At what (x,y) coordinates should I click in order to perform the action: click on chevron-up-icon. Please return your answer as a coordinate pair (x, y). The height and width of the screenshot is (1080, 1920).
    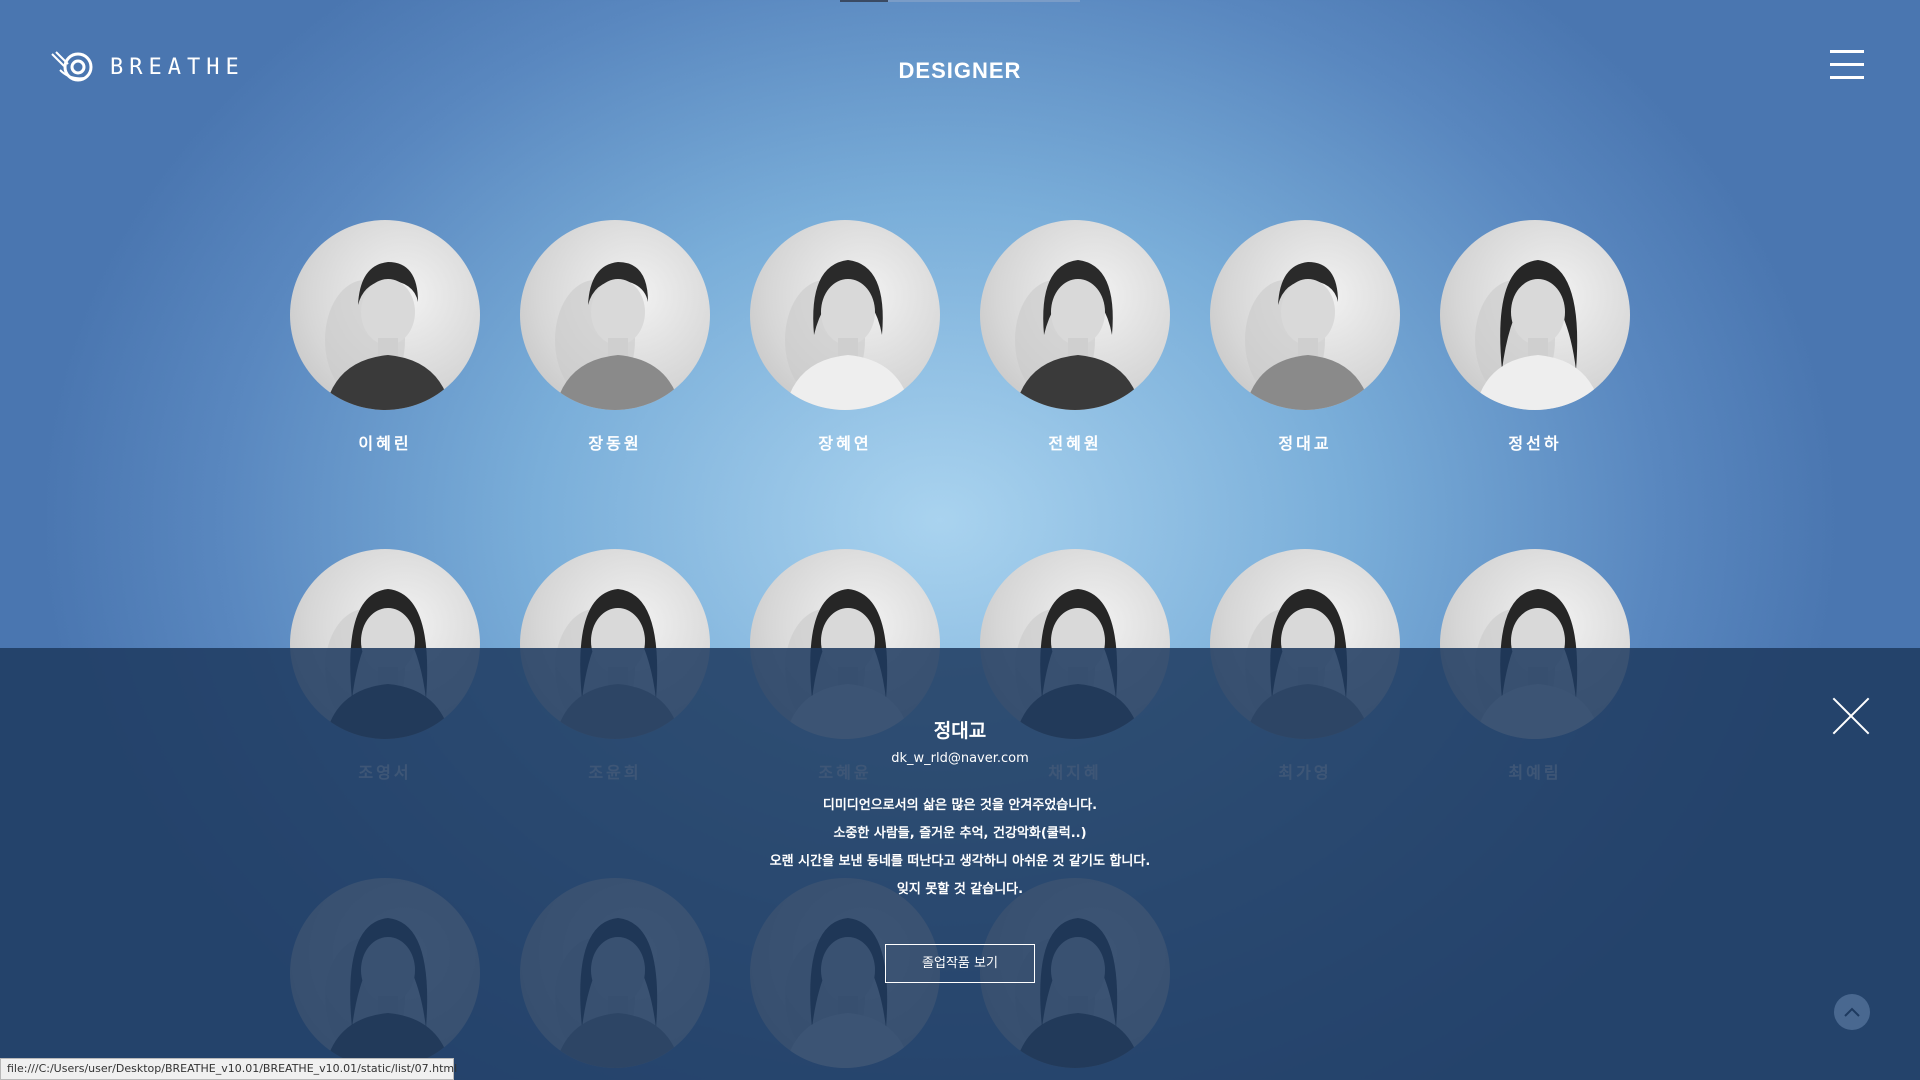
    Looking at the image, I should click on (1852, 1012).